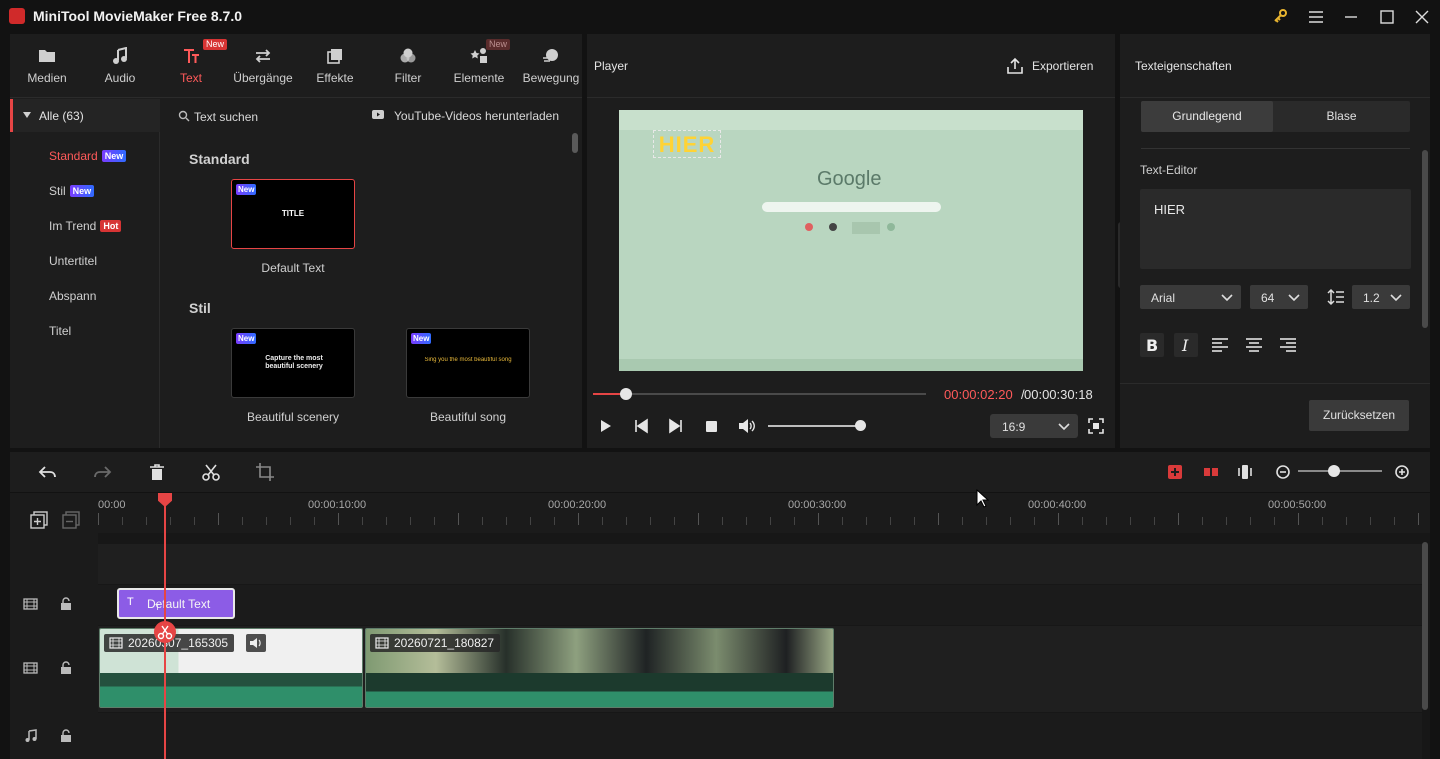 Image resolution: width=1440 pixels, height=759 pixels. Describe the element at coordinates (47, 66) in the screenshot. I see `tab-medien: Medien` at that location.